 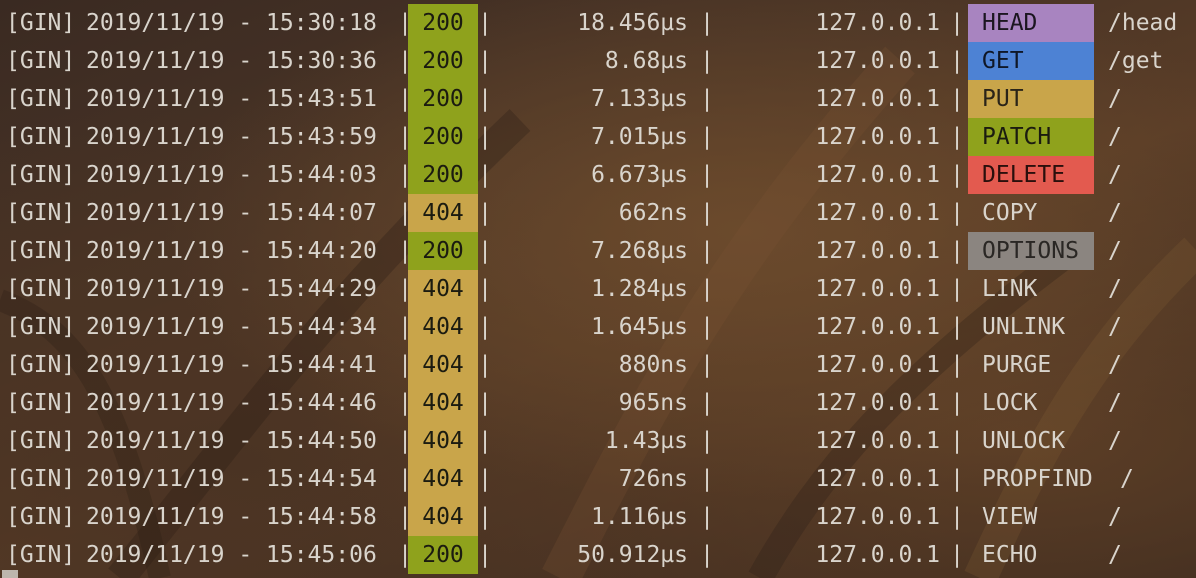 What do you see at coordinates (639, 99) in the screenshot?
I see `latency: 7.133µs` at bounding box center [639, 99].